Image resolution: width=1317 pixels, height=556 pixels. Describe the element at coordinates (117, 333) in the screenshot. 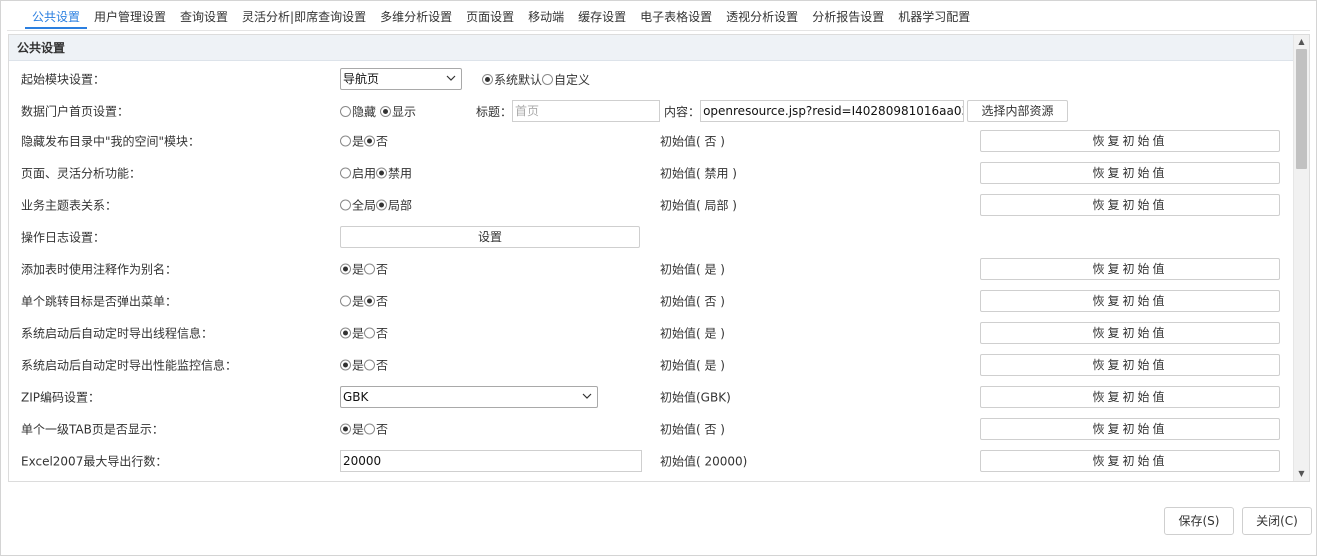

I see `export-thread-label: 系统启动后自动定时导出线程信息：` at that location.